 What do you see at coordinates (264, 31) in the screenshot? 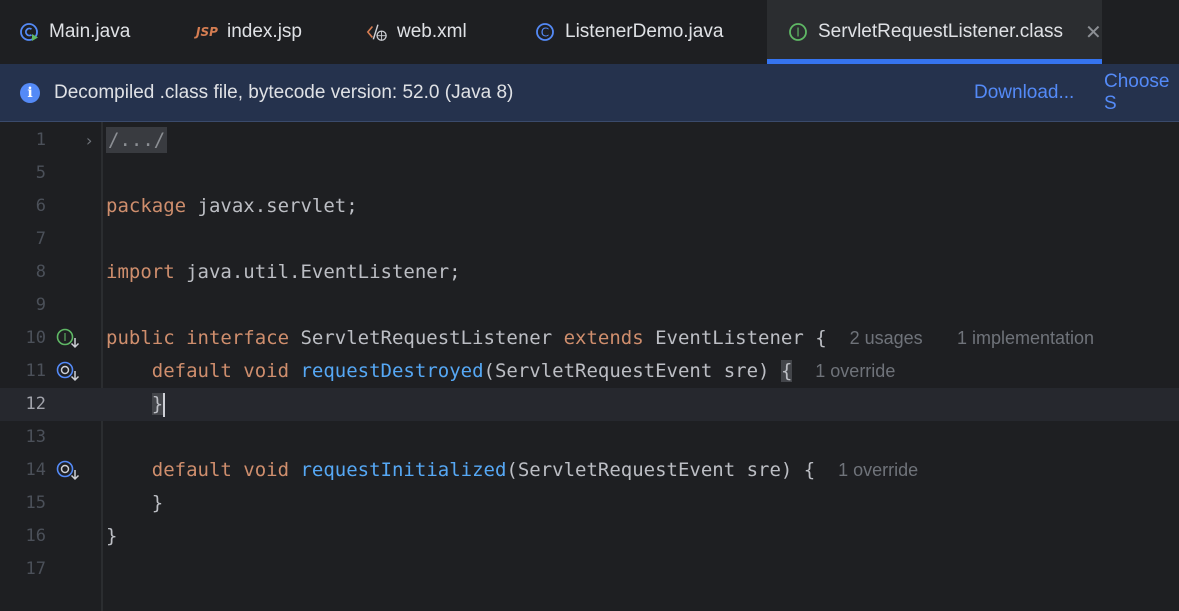
I see `tab-label: index.jsp` at bounding box center [264, 31].